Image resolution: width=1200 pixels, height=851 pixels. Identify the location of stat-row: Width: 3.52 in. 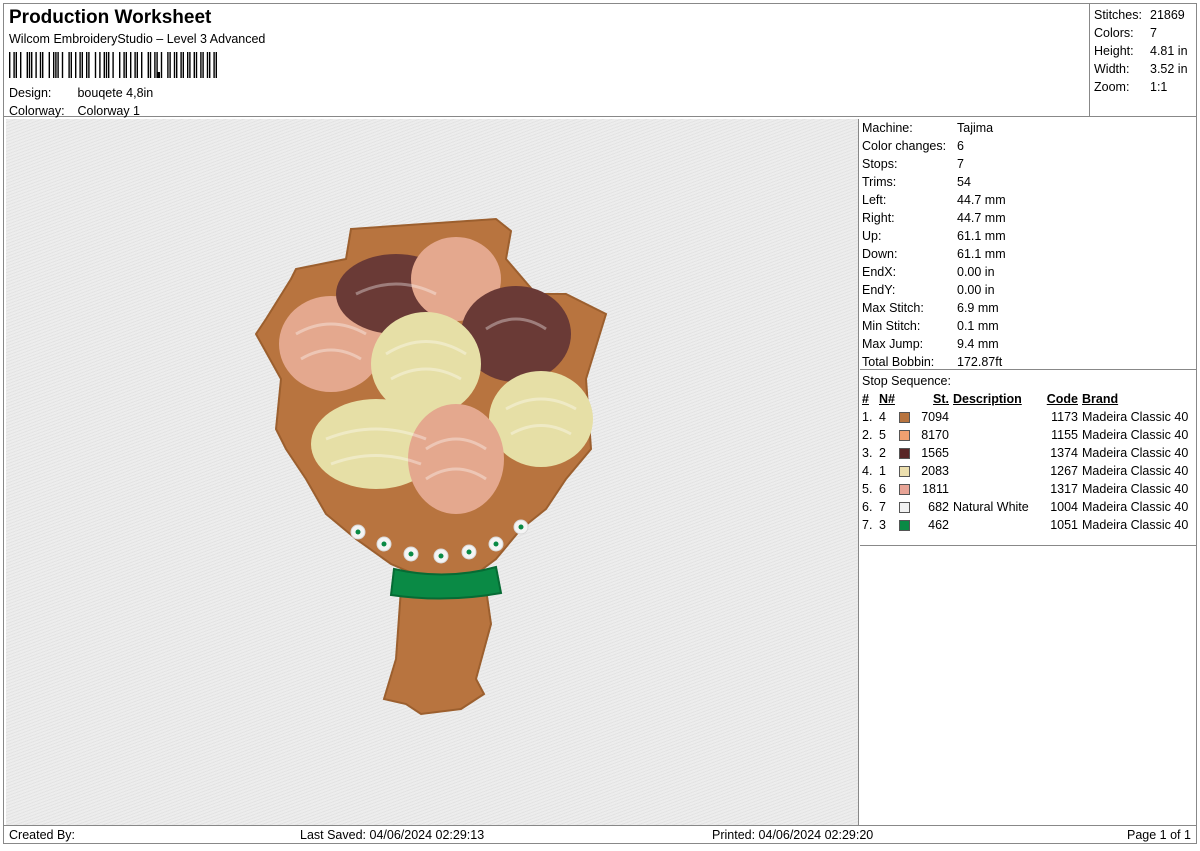
(1143, 69).